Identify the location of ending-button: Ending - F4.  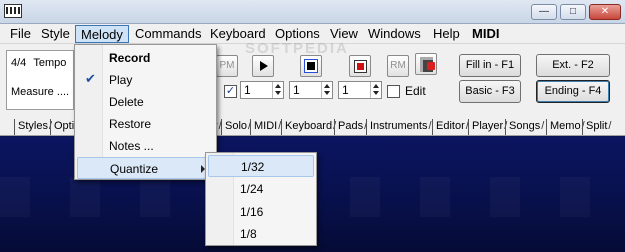
(573, 91).